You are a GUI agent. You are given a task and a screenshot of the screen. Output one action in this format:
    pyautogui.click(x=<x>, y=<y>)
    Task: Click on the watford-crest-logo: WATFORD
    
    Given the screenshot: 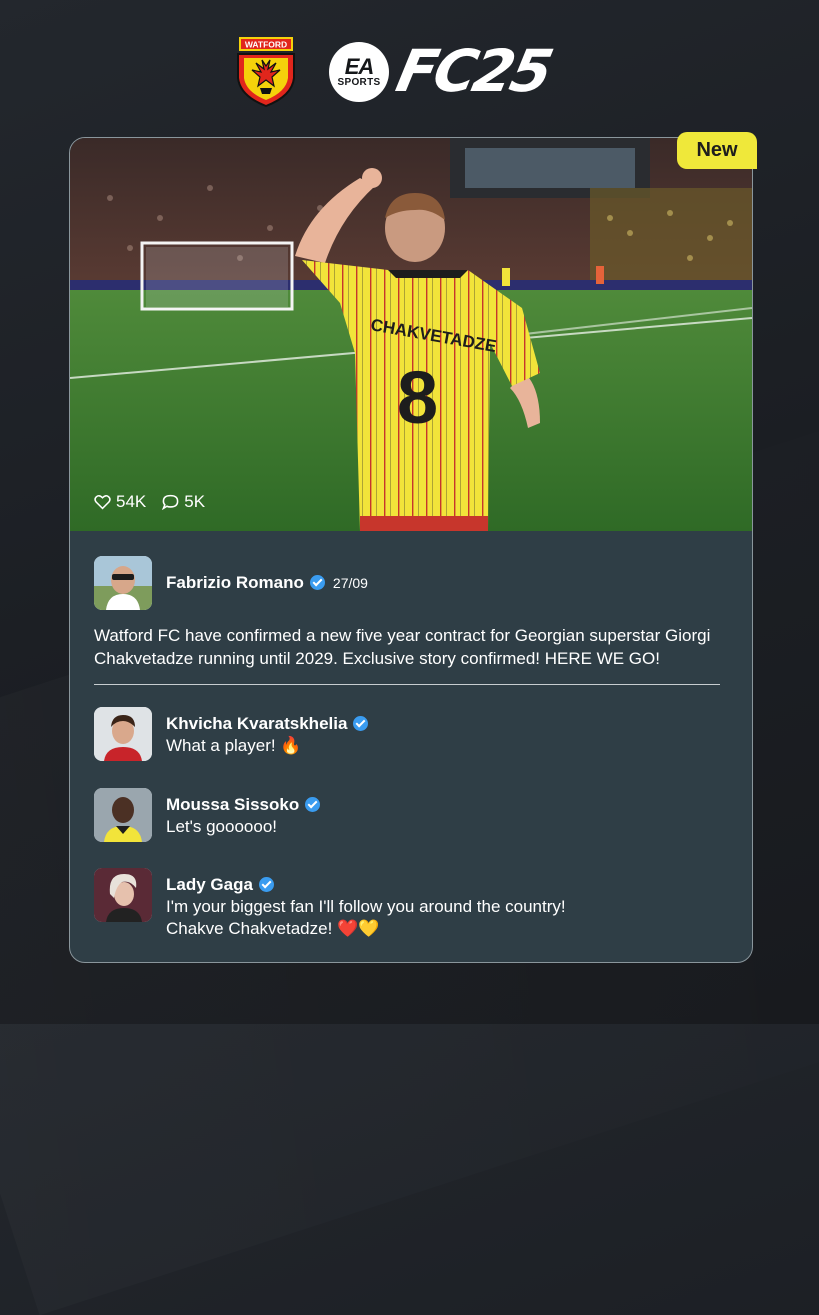 What is the action you would take?
    pyautogui.click(x=266, y=72)
    